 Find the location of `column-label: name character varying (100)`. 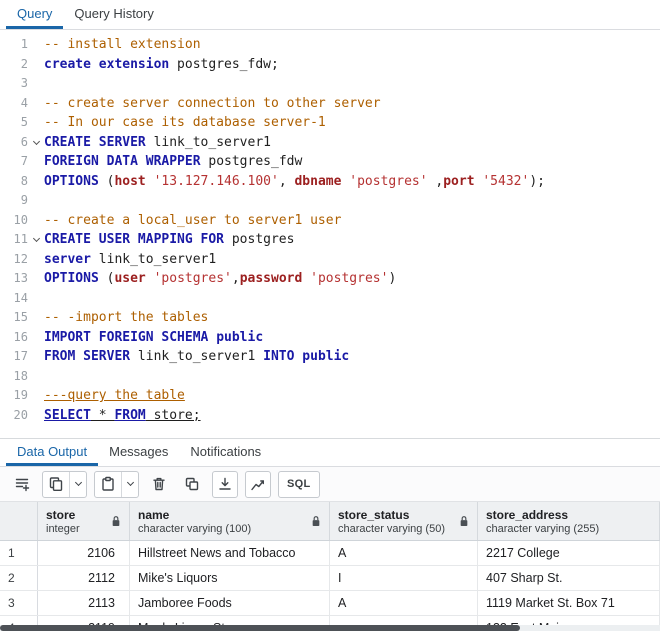

column-label: name character varying (100) is located at coordinates (194, 521).